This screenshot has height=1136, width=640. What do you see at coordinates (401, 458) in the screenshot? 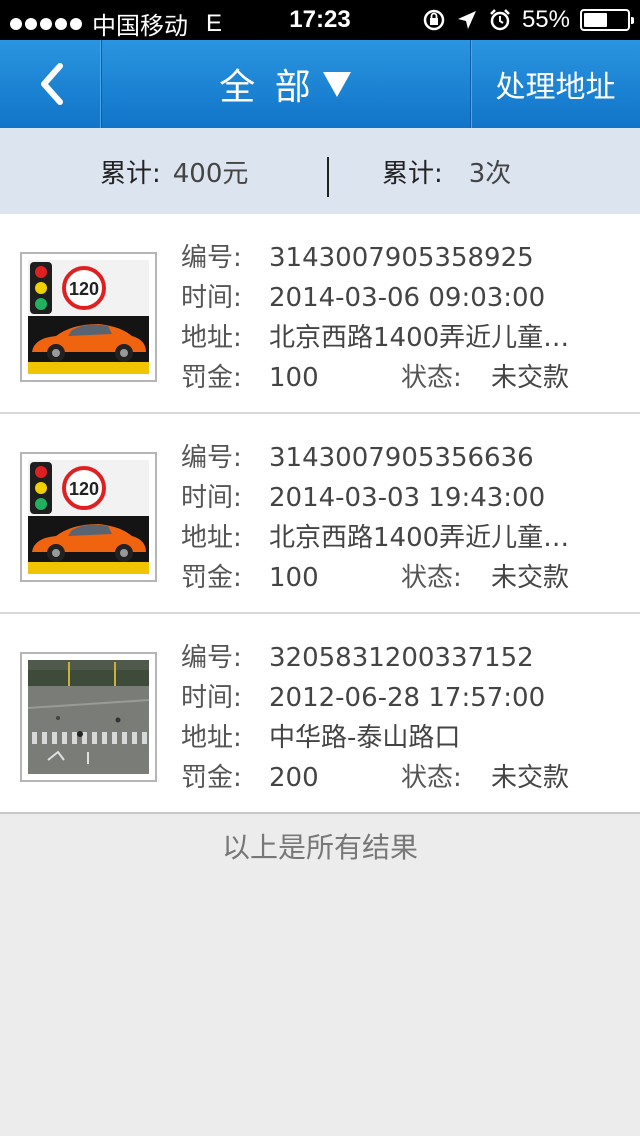
I see `violation-number: 3143007905356636` at bounding box center [401, 458].